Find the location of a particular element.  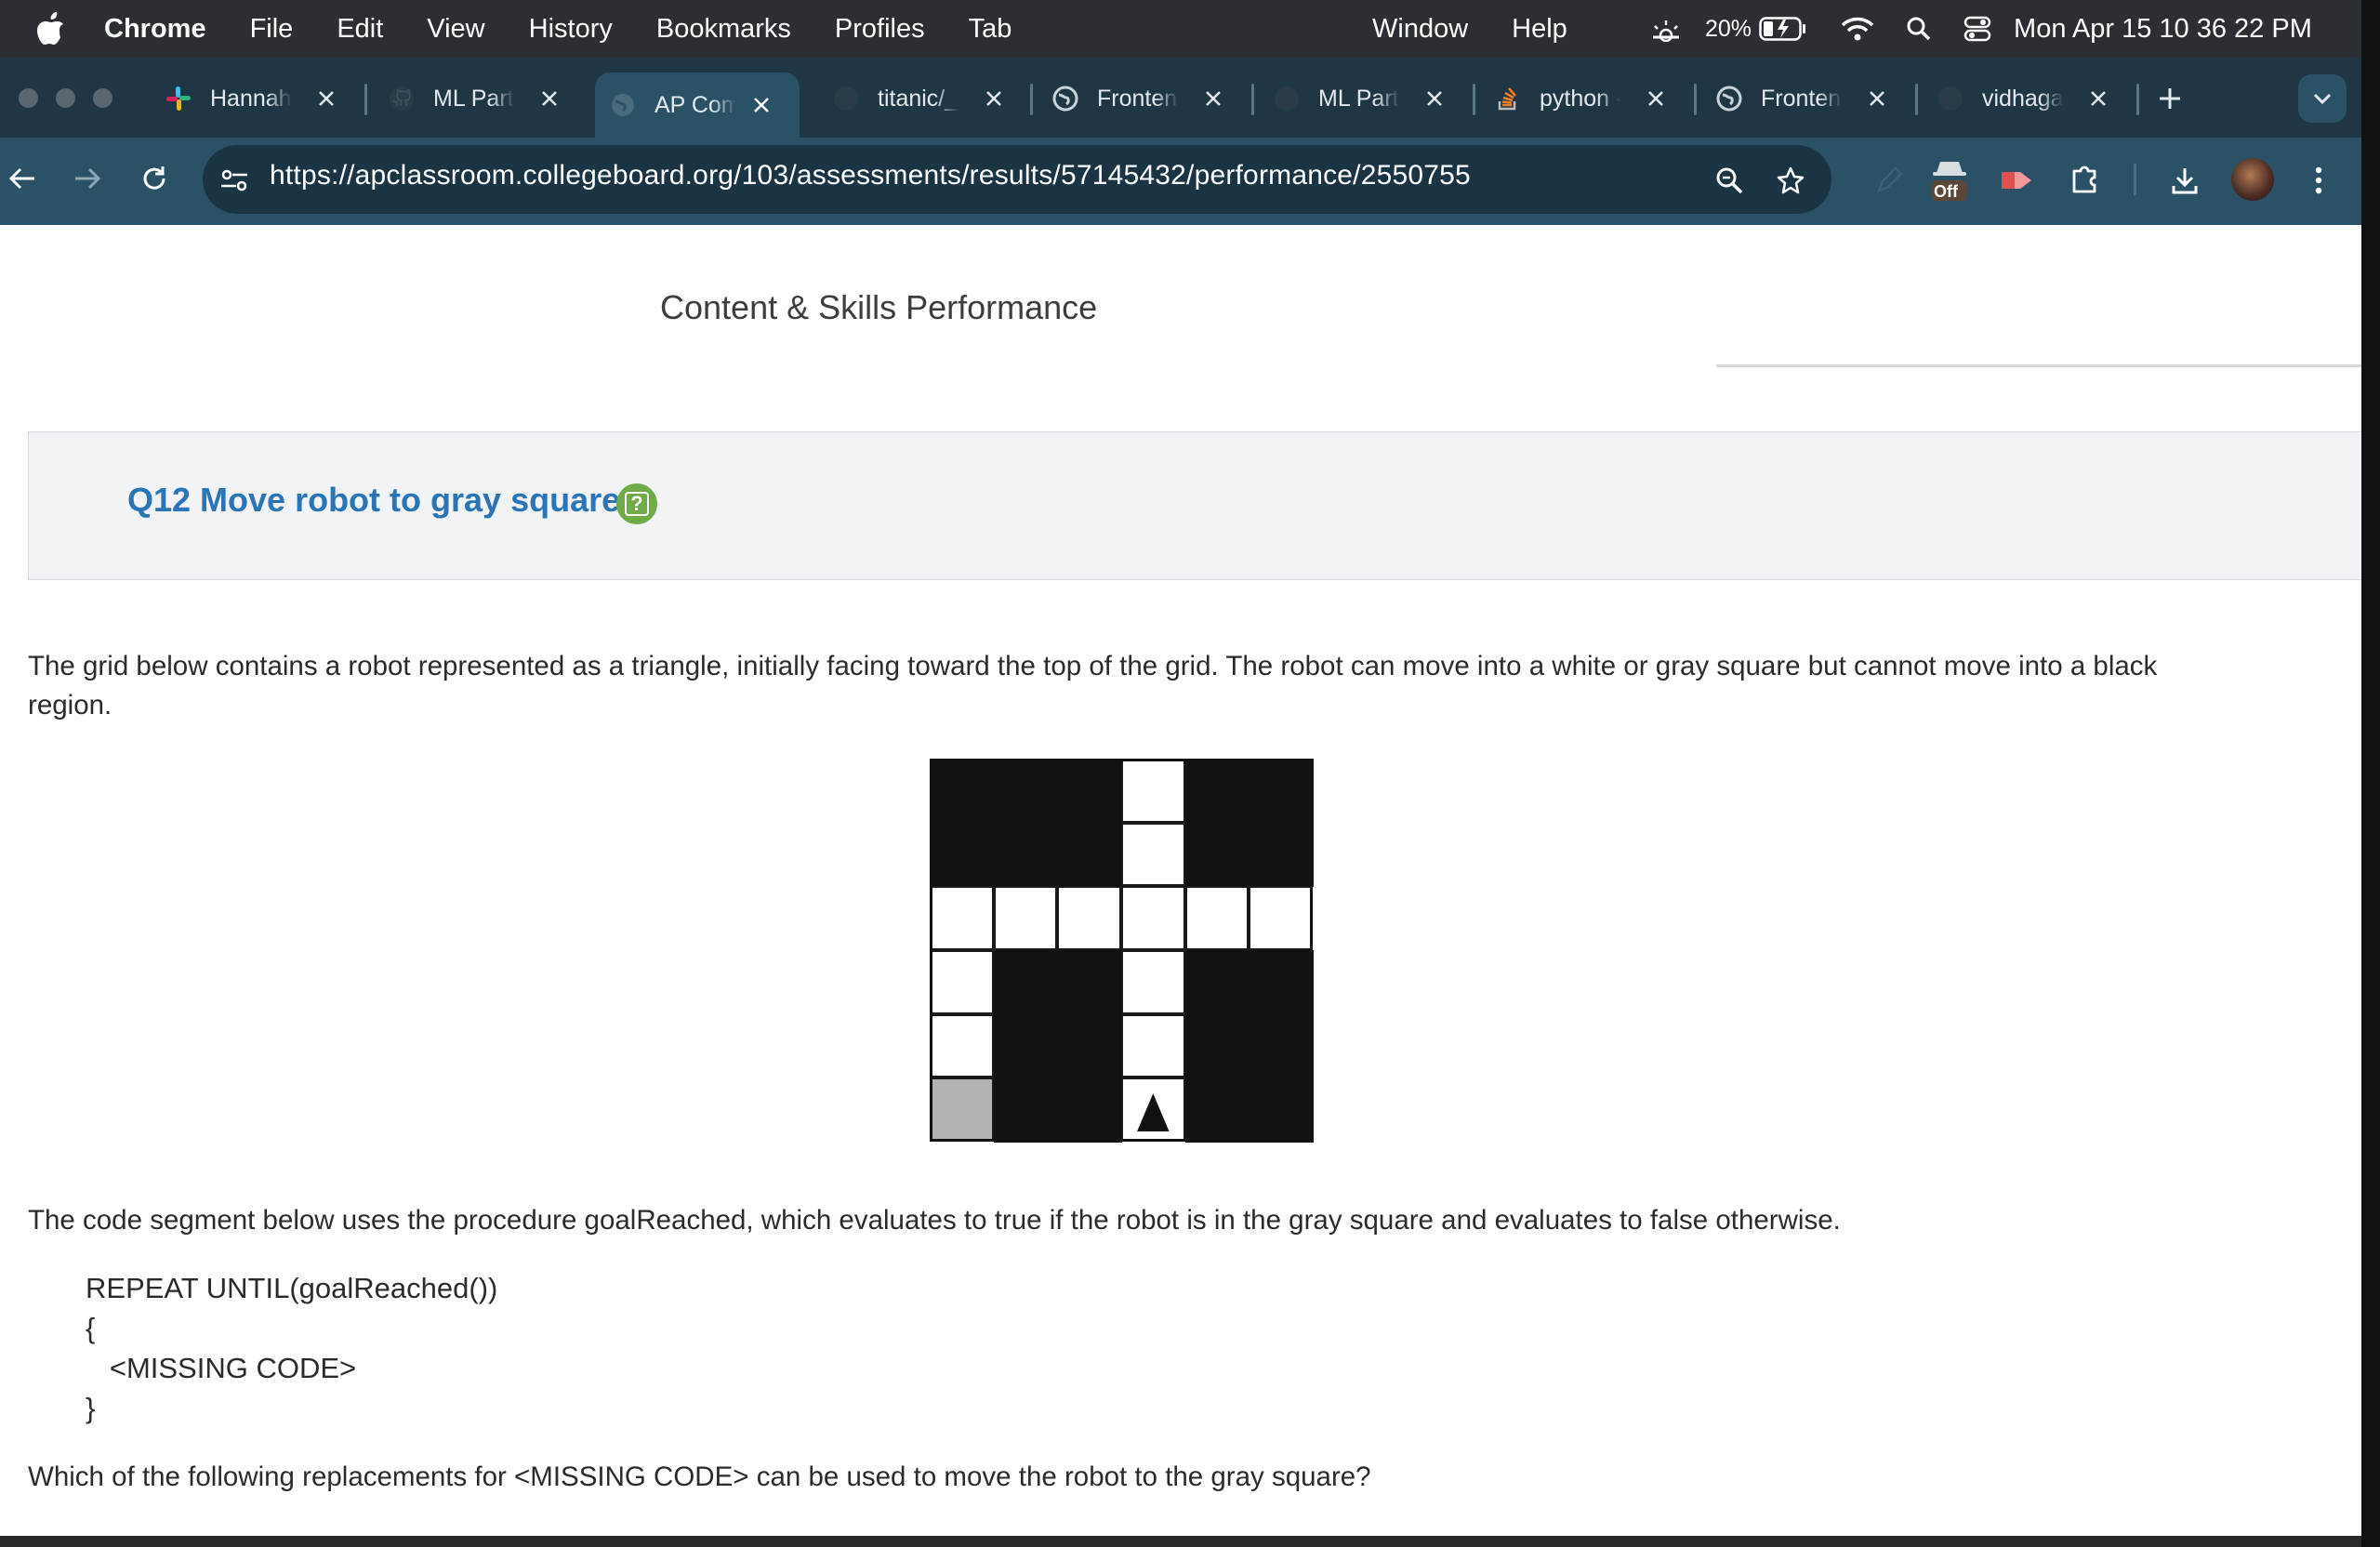

menu-edit: Edit is located at coordinates (360, 29).